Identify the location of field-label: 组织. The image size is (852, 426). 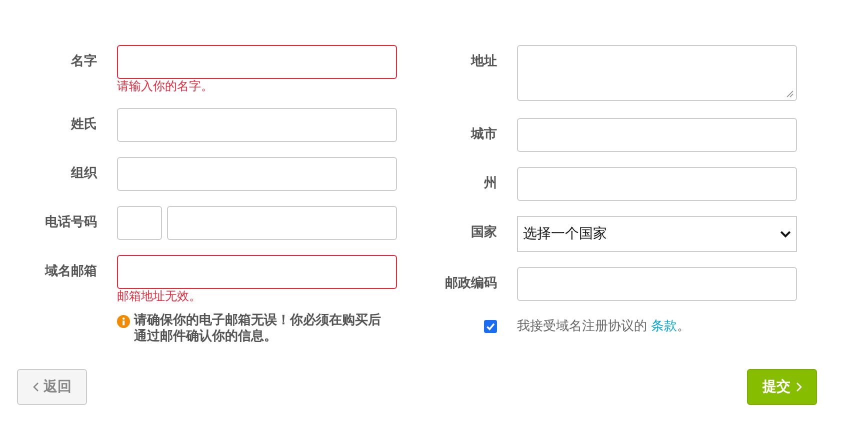
(83, 174).